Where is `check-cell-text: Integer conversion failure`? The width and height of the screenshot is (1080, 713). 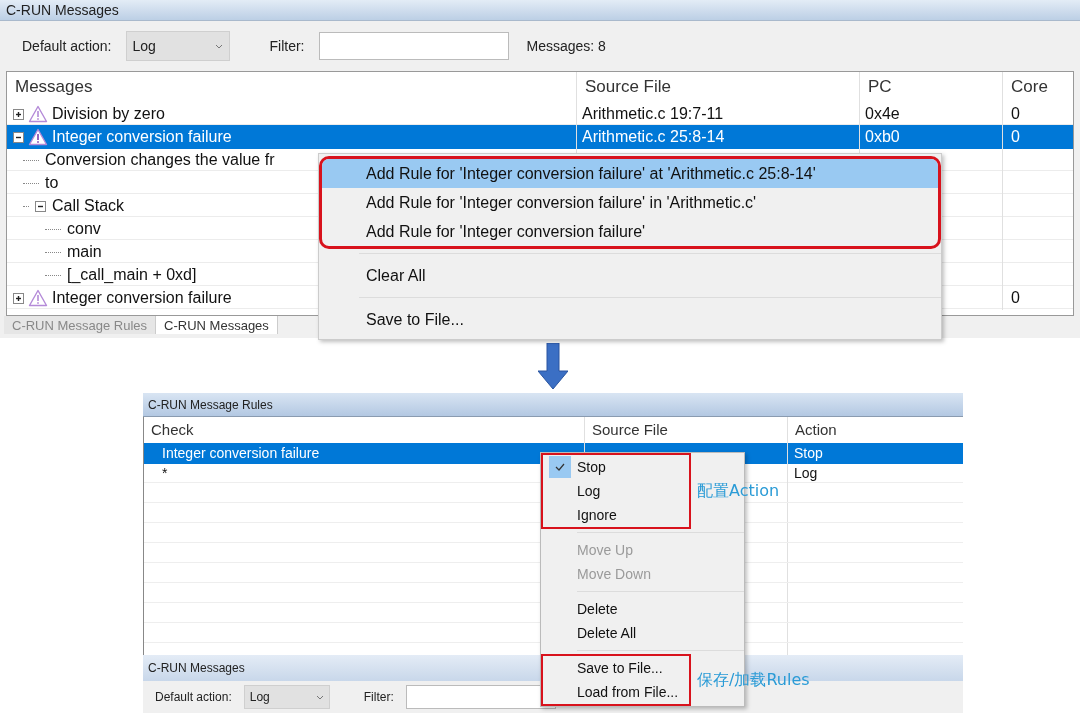
check-cell-text: Integer conversion failure is located at coordinates (241, 453).